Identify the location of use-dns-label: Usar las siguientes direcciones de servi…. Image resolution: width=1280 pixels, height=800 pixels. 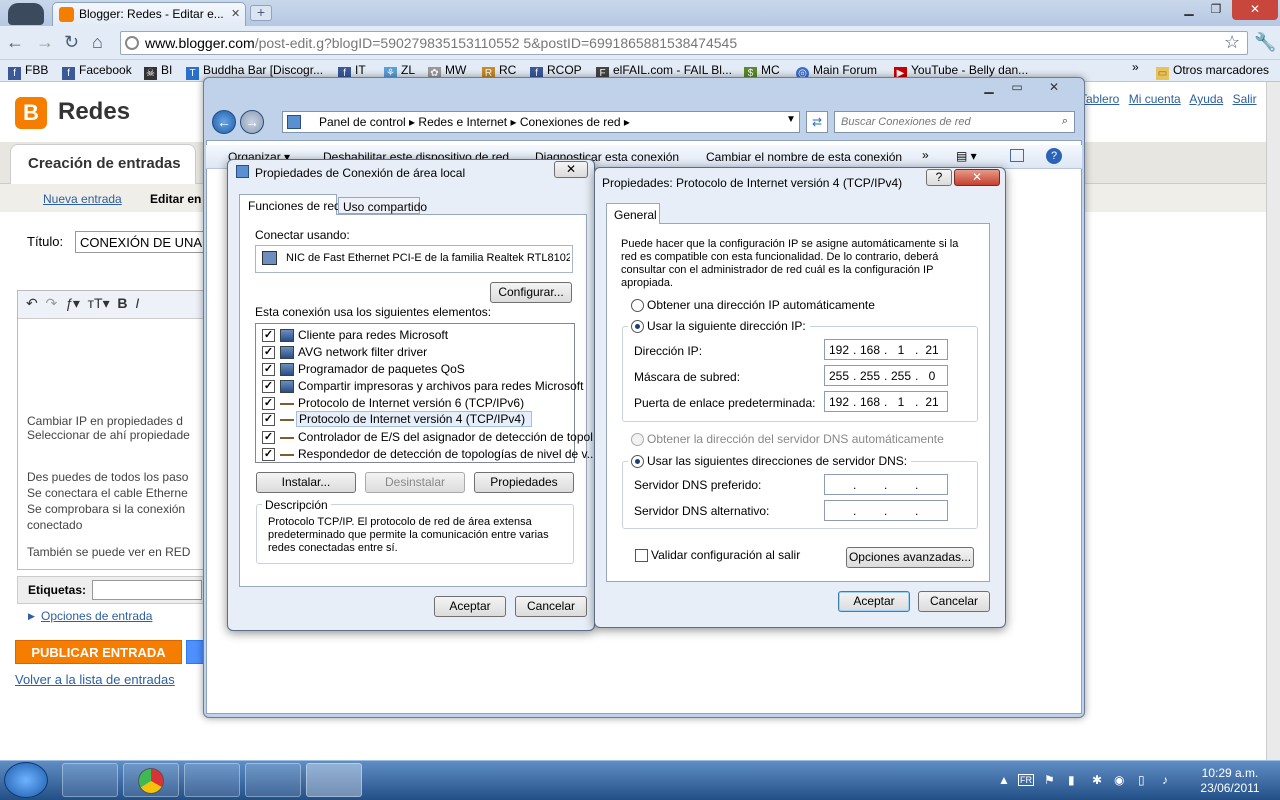
(779, 461).